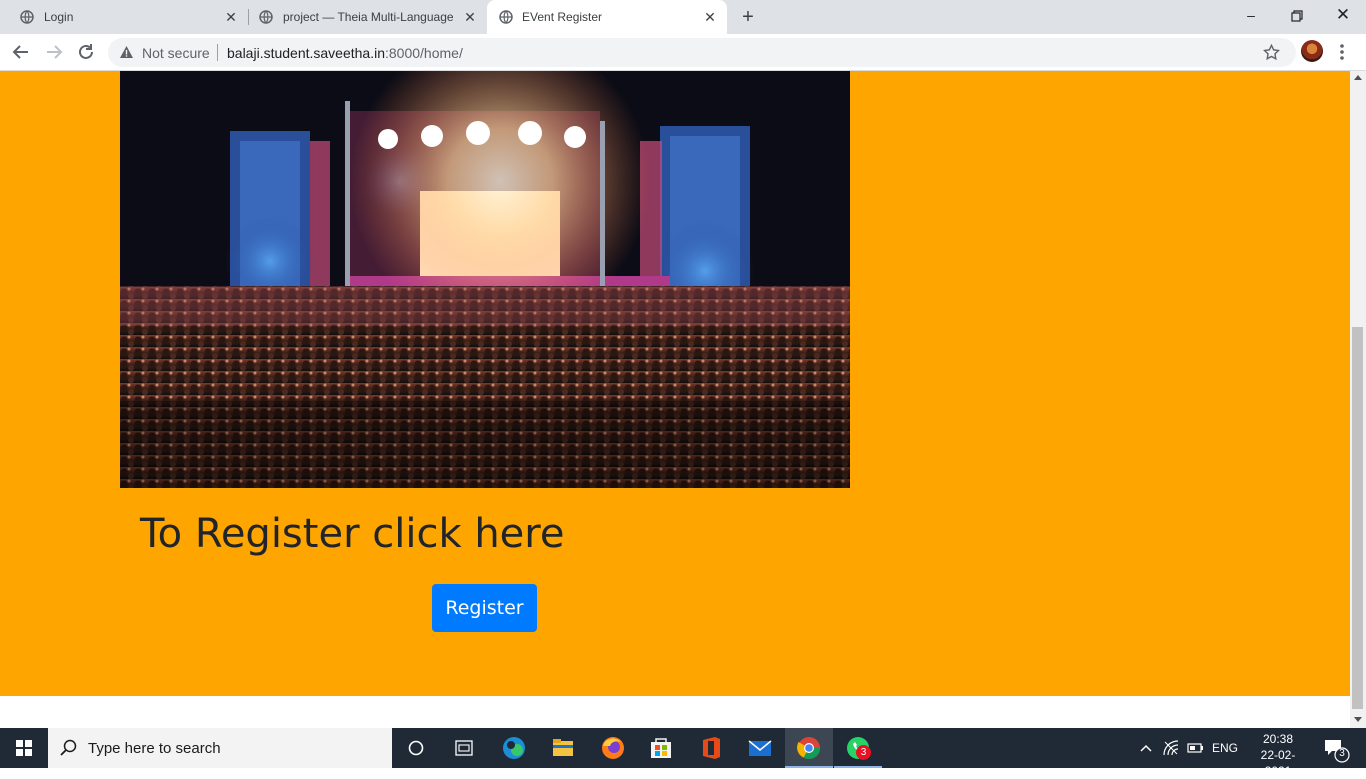 This screenshot has height=779, width=1366. I want to click on firefox-icon, so click(613, 748).